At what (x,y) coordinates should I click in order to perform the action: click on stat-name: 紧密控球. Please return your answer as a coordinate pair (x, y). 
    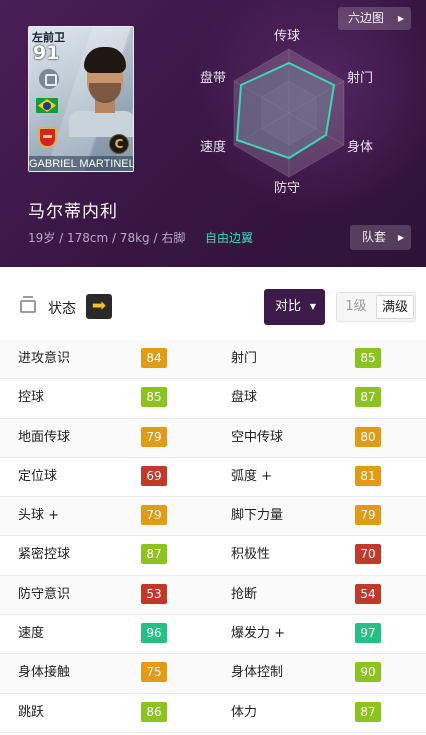
    Looking at the image, I should click on (44, 555).